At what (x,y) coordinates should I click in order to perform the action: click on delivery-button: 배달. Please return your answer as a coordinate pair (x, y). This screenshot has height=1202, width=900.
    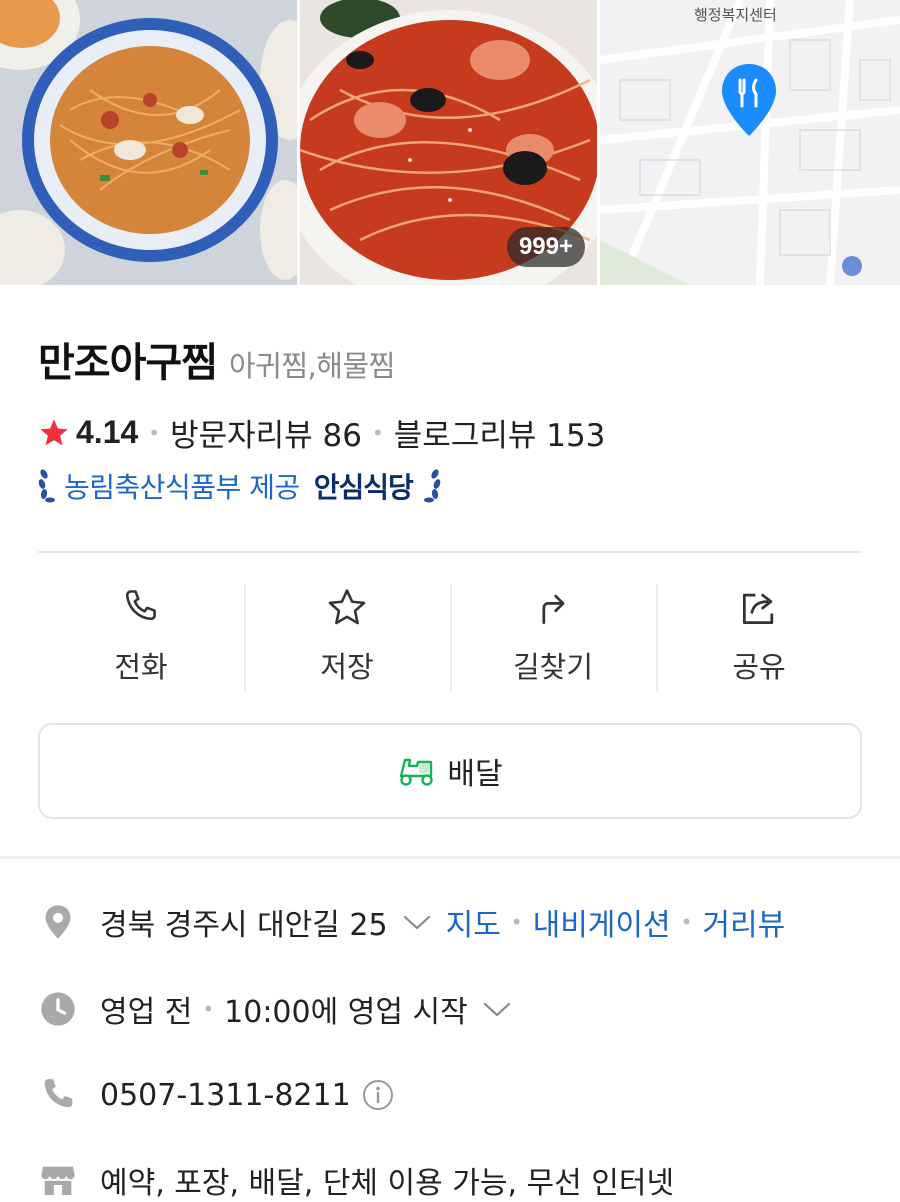
    Looking at the image, I should click on (450, 771).